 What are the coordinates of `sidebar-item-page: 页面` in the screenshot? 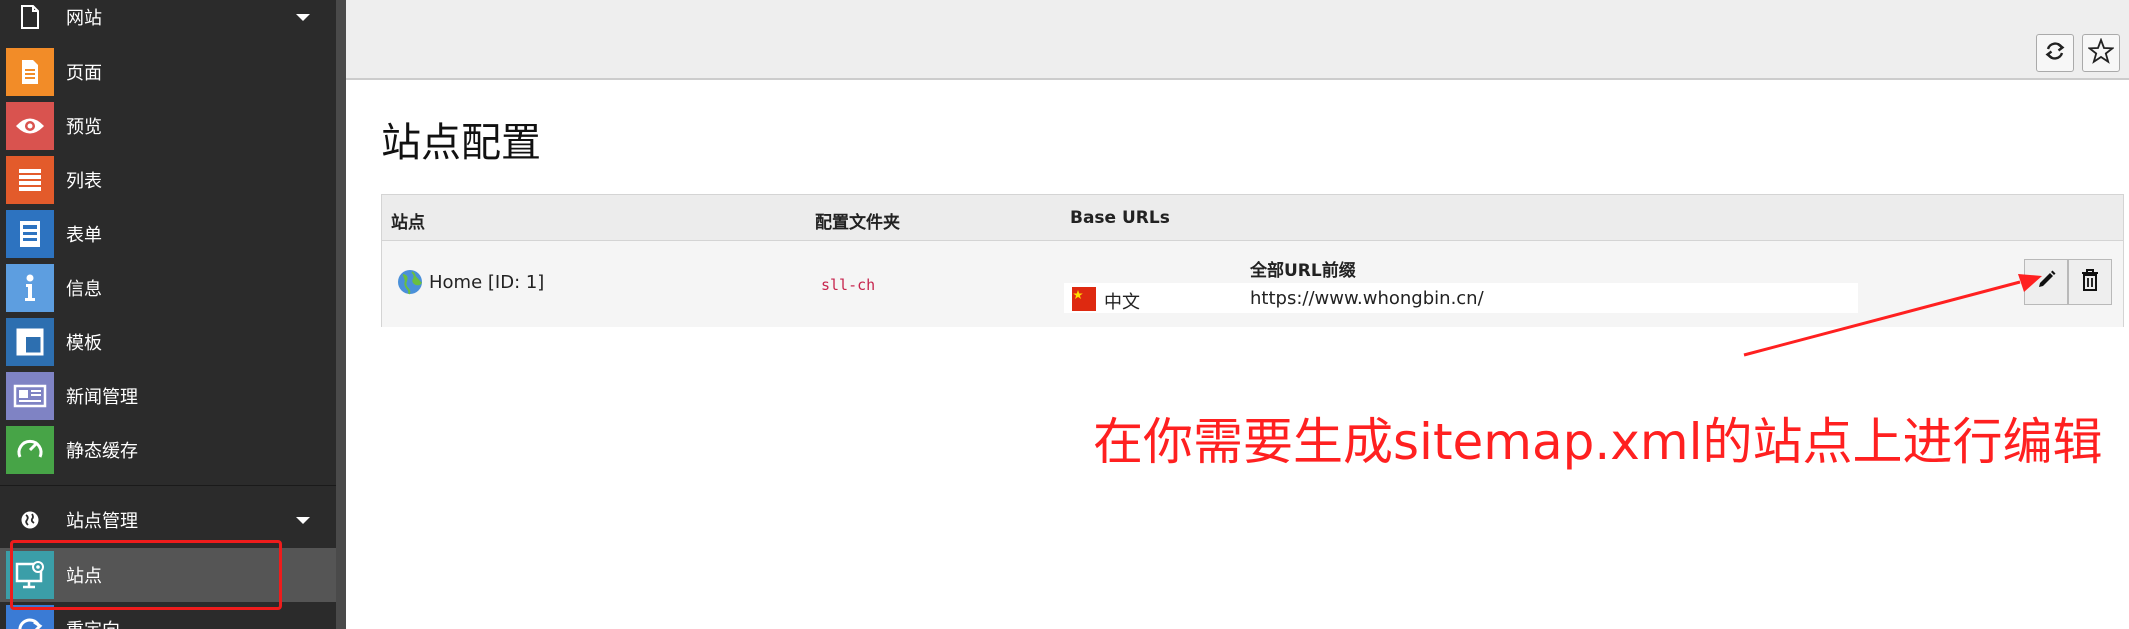 It's located at (168, 72).